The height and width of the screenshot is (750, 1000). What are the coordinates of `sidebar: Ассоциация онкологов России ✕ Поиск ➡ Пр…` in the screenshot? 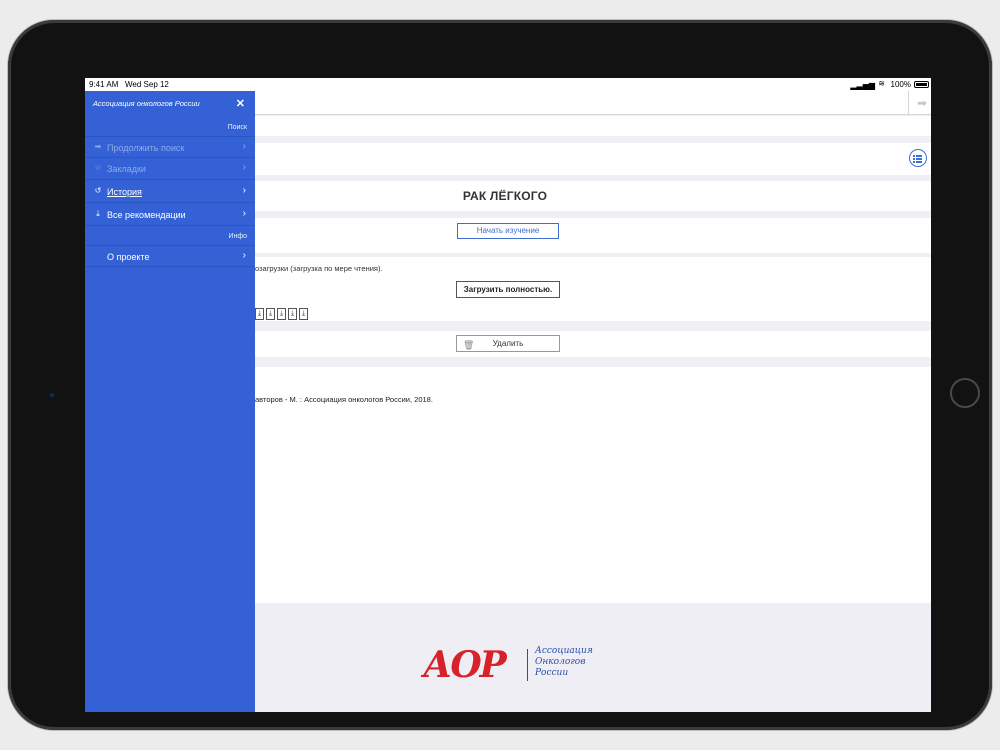 It's located at (170, 401).